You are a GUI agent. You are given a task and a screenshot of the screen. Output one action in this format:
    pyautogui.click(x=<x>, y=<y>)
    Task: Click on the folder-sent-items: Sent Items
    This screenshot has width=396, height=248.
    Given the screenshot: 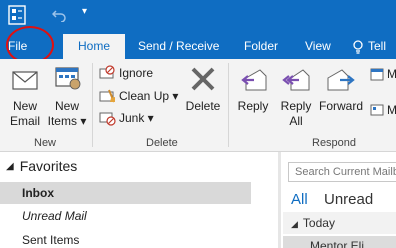 What is the action you would take?
    pyautogui.click(x=125, y=238)
    